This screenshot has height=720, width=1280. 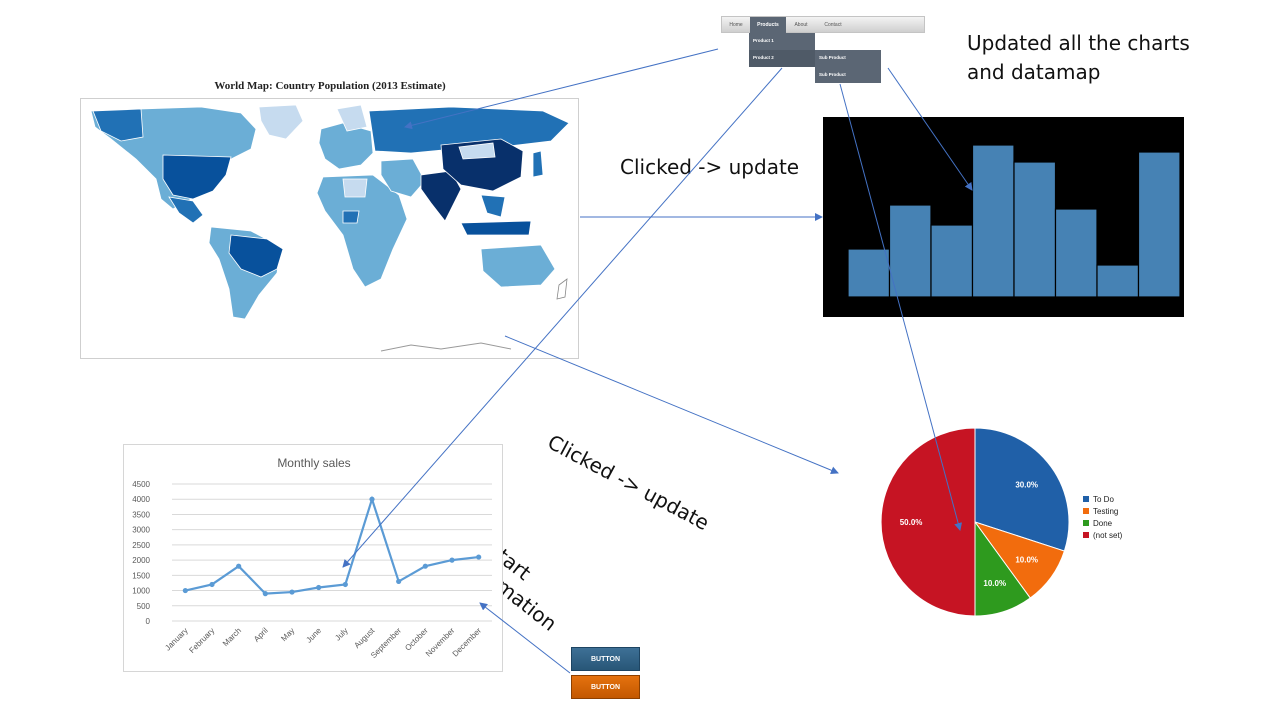 I want to click on map-region-indonesia, so click(x=496, y=228).